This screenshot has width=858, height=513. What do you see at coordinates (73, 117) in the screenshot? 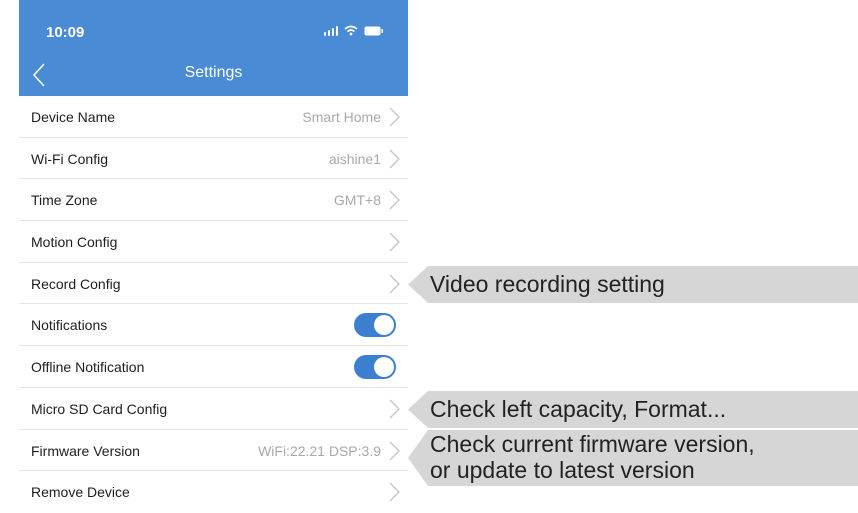
I see `row-label: Device Name` at bounding box center [73, 117].